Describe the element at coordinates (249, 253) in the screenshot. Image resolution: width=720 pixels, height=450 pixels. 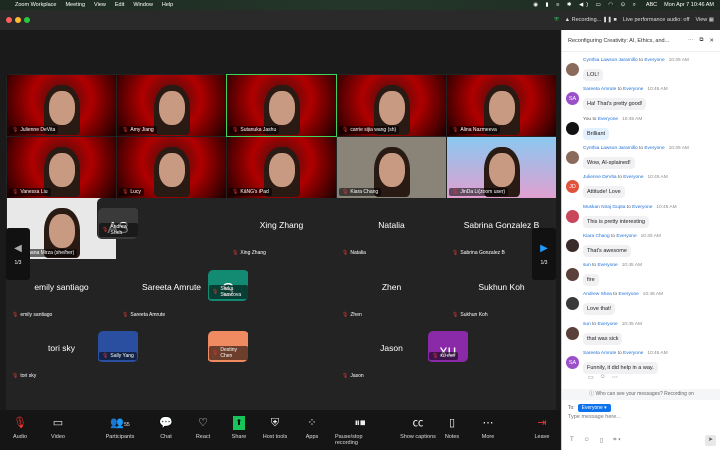
I see `participant-name-label: 🎙︎ Xing Zhang` at that location.